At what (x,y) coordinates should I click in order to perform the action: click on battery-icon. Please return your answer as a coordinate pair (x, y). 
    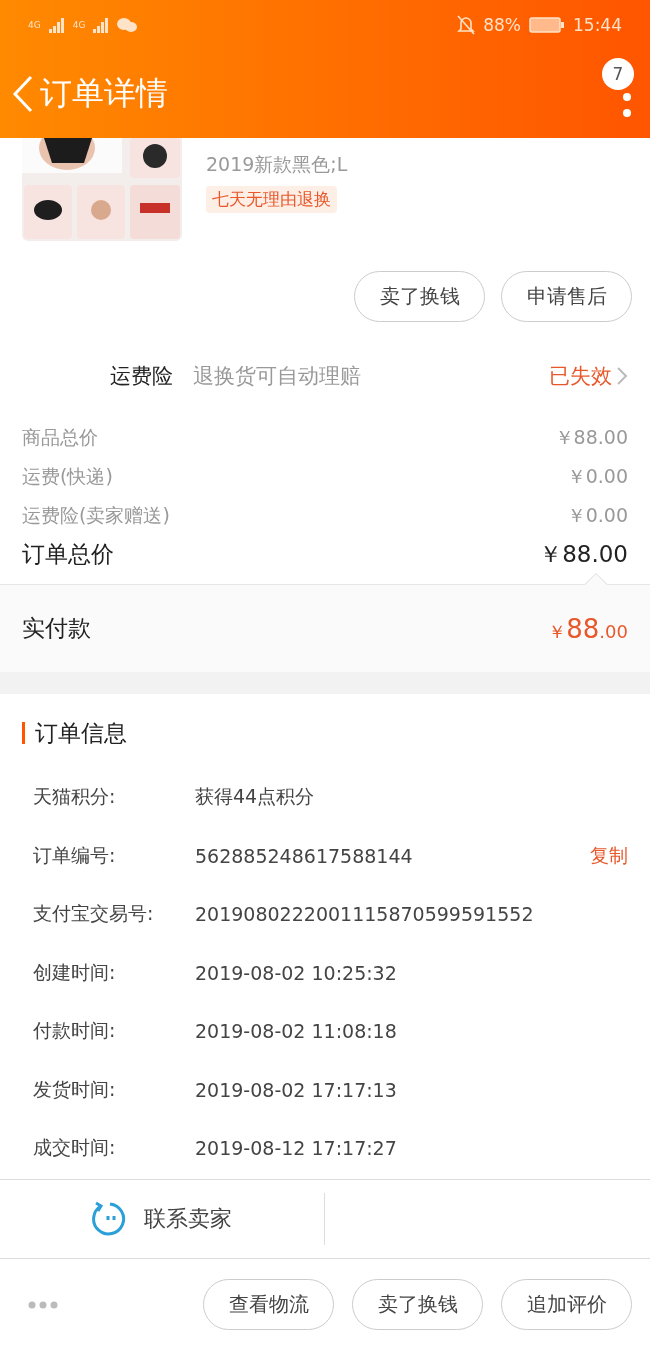
    Looking at the image, I should click on (547, 25).